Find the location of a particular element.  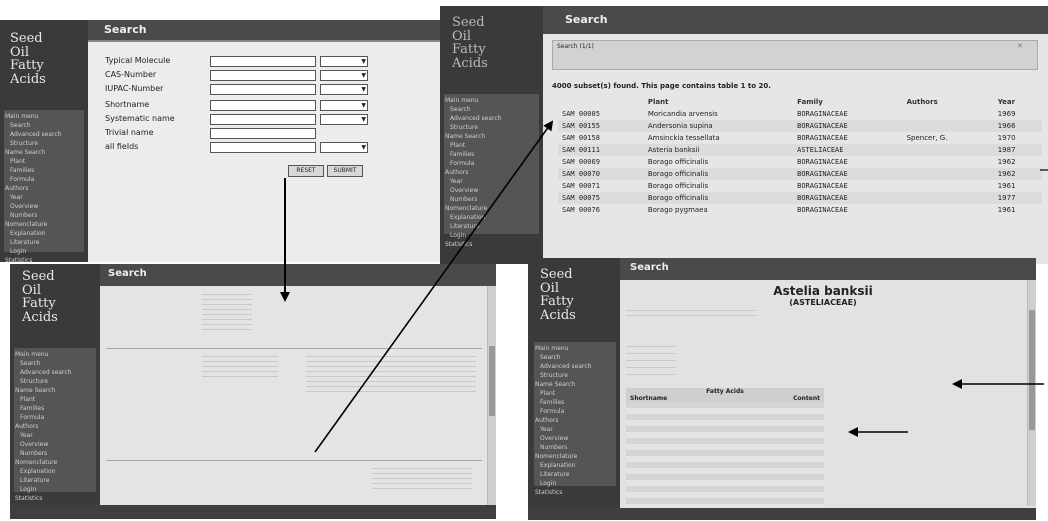

row-id-link: SAM 00075 is located at coordinates (601, 198).